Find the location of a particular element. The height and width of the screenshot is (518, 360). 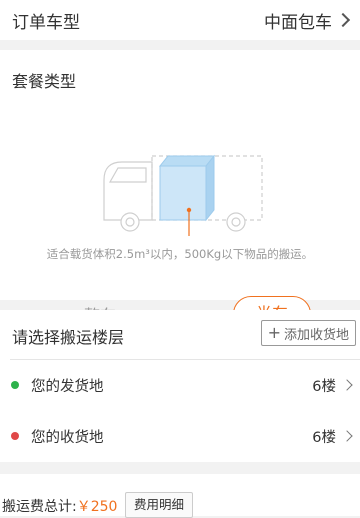

plus-icon: + is located at coordinates (274, 332).